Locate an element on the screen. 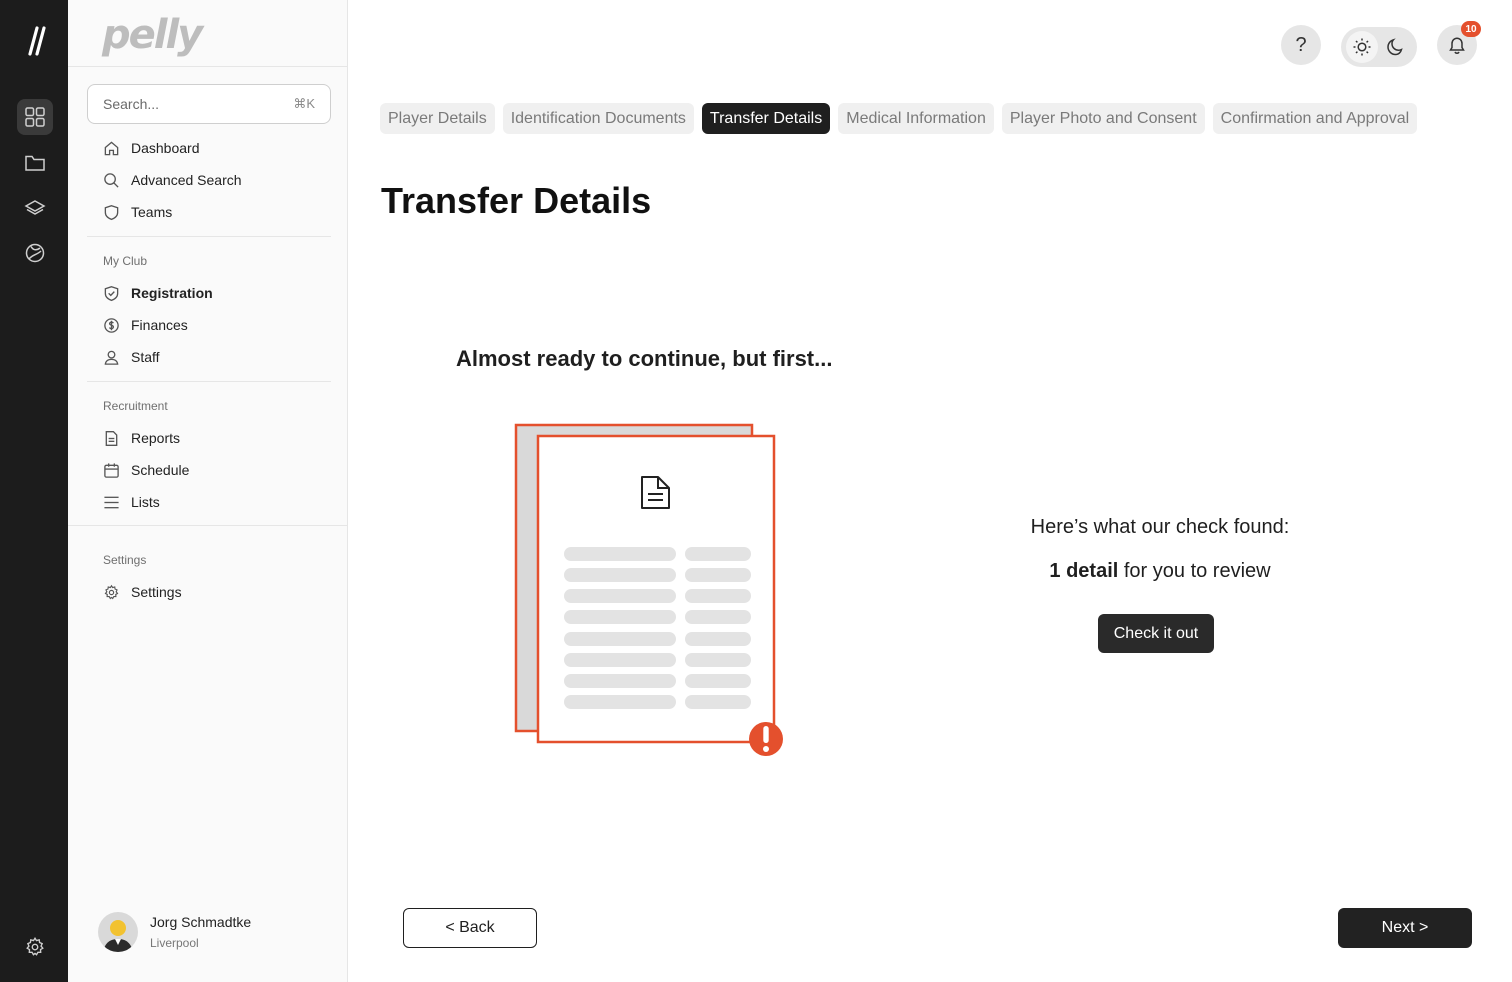 The width and height of the screenshot is (1512, 982). review-summary: 1 detail for you to review is located at coordinates (1160, 571).